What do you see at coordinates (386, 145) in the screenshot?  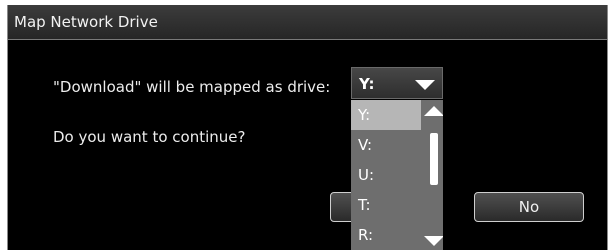 I see `drive-option: V:` at bounding box center [386, 145].